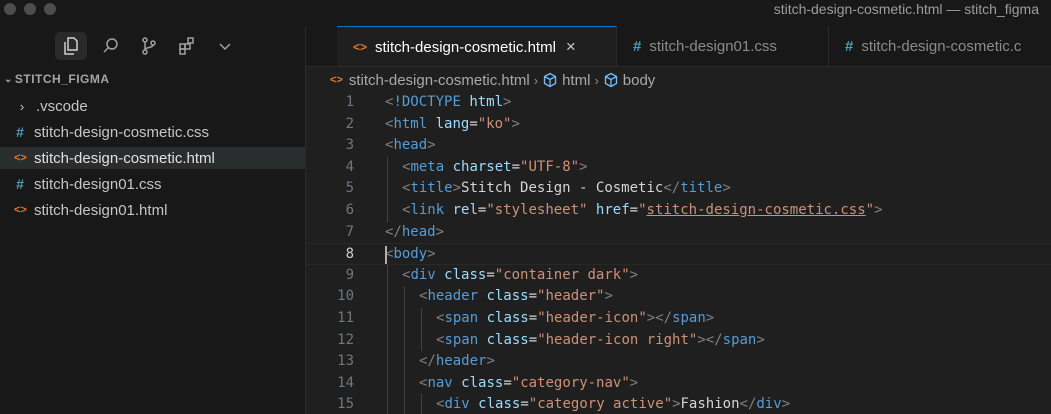 The width and height of the screenshot is (1051, 414). What do you see at coordinates (678, 275) in the screenshot?
I see `code-line: 9 <div class="container dark">` at bounding box center [678, 275].